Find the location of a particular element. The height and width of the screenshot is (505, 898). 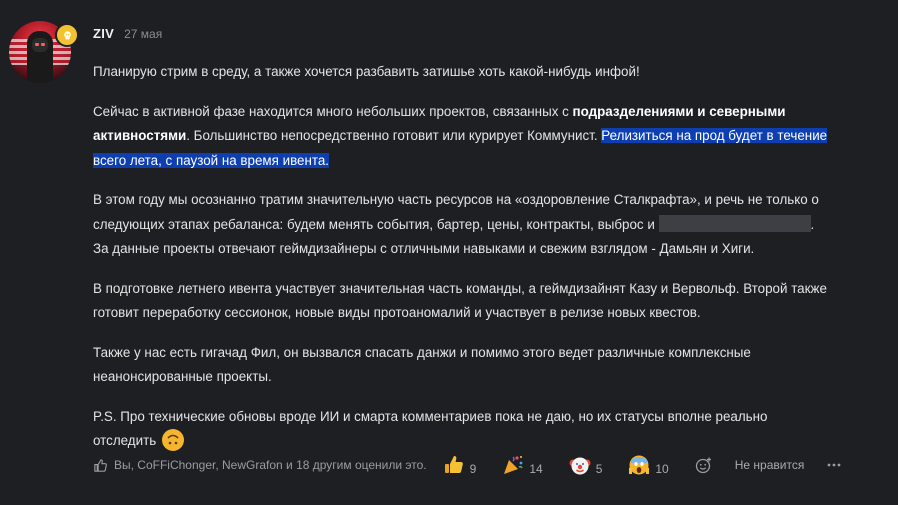

clown-face-icon is located at coordinates (580, 465).